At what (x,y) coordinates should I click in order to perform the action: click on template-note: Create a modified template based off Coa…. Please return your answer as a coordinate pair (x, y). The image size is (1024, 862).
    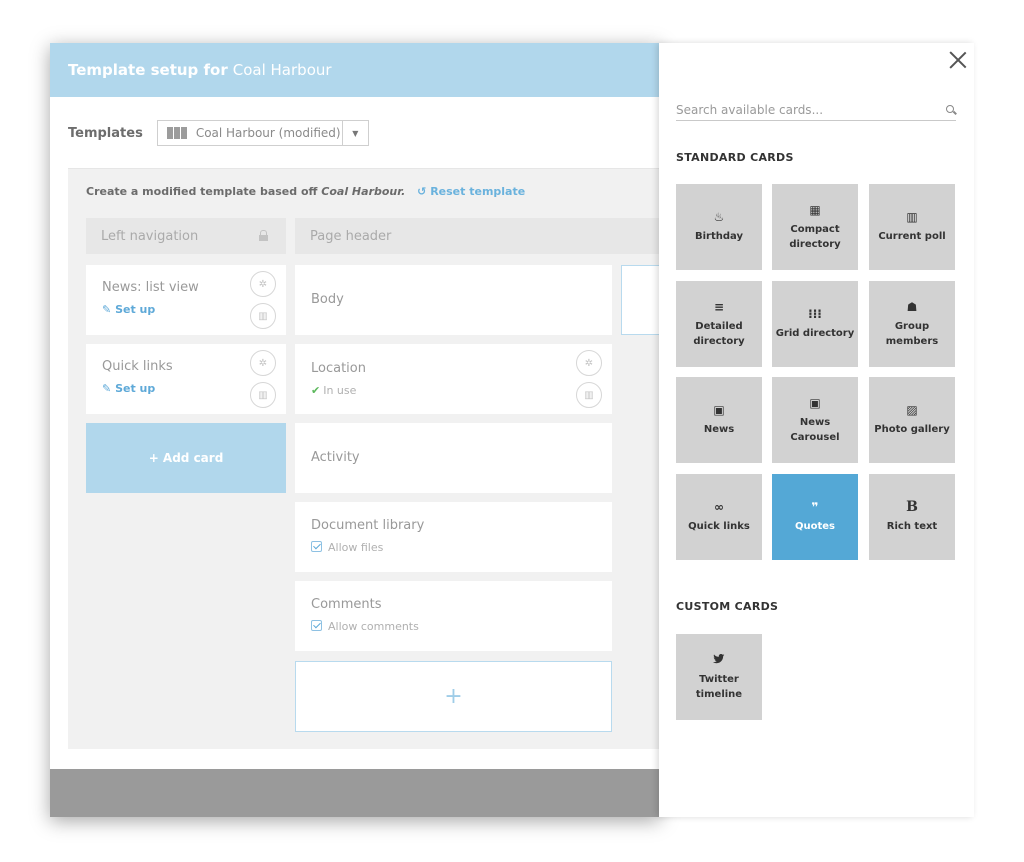
    Looking at the image, I should click on (305, 191).